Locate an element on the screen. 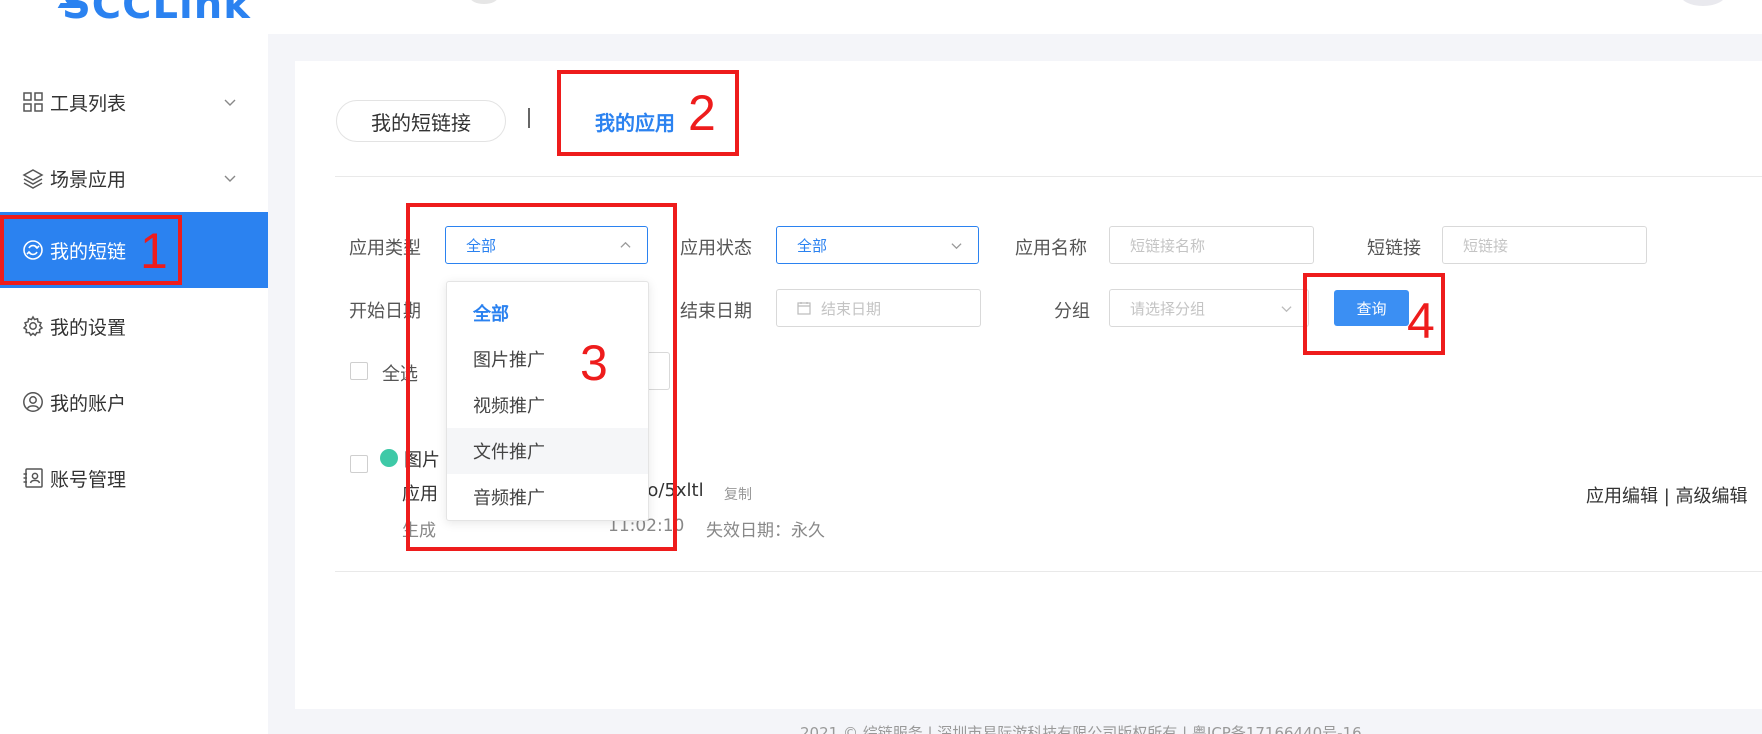 Image resolution: width=1762 pixels, height=734 pixels. end-date-picker: 结束日期 is located at coordinates (878, 308).